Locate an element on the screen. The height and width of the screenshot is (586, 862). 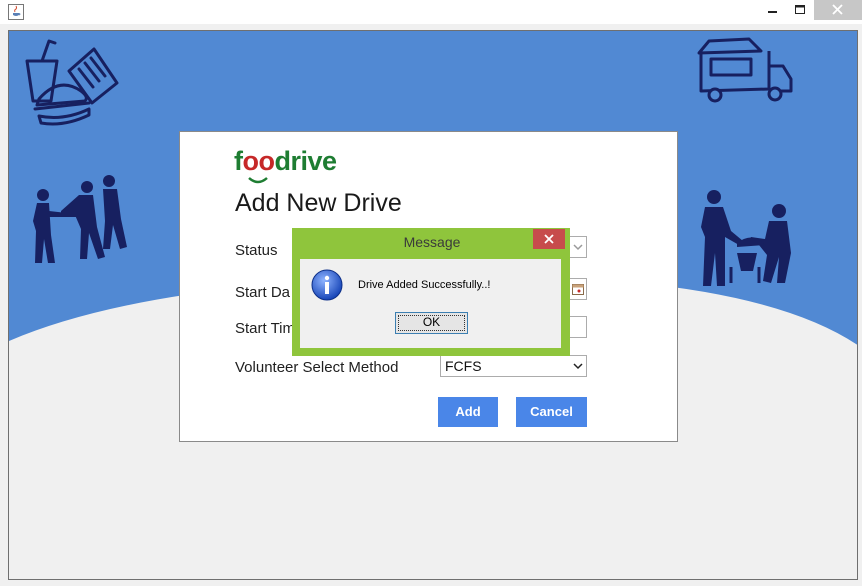
minimize-icon is located at coordinates (772, 12).